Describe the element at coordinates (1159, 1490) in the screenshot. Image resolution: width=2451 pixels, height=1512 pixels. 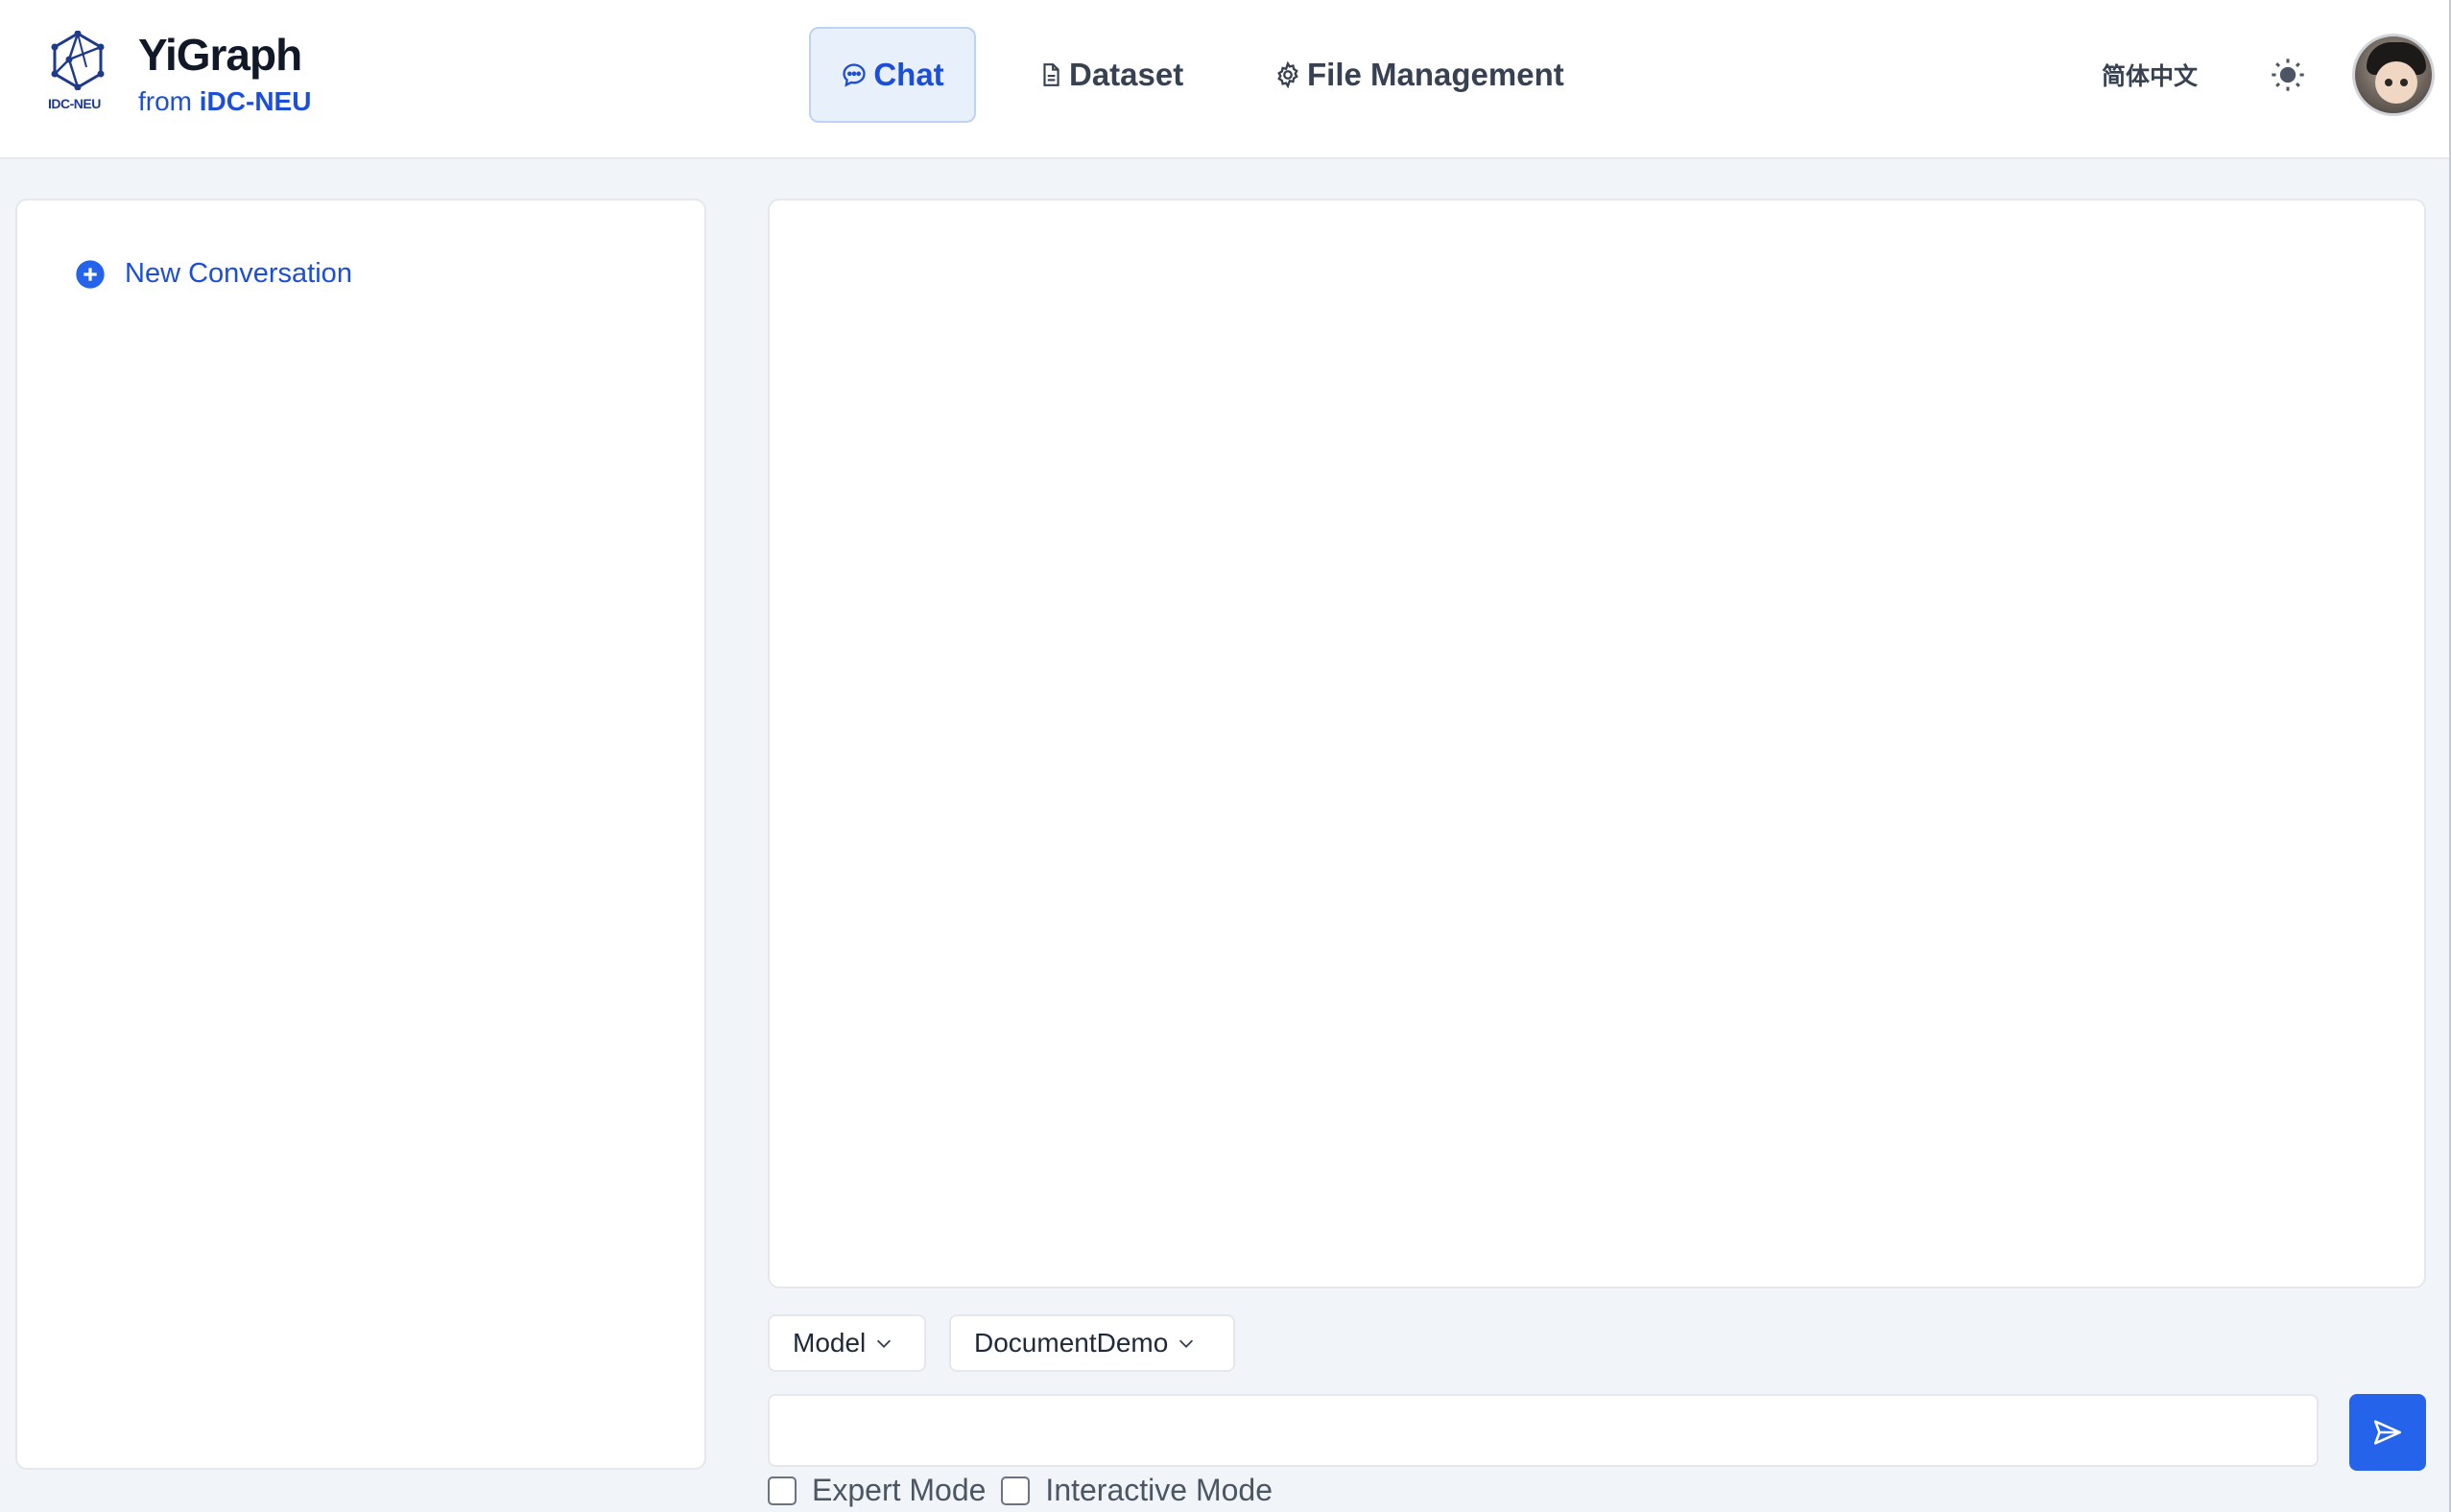
I see `interactive-mode-label: Interactive Mode` at that location.